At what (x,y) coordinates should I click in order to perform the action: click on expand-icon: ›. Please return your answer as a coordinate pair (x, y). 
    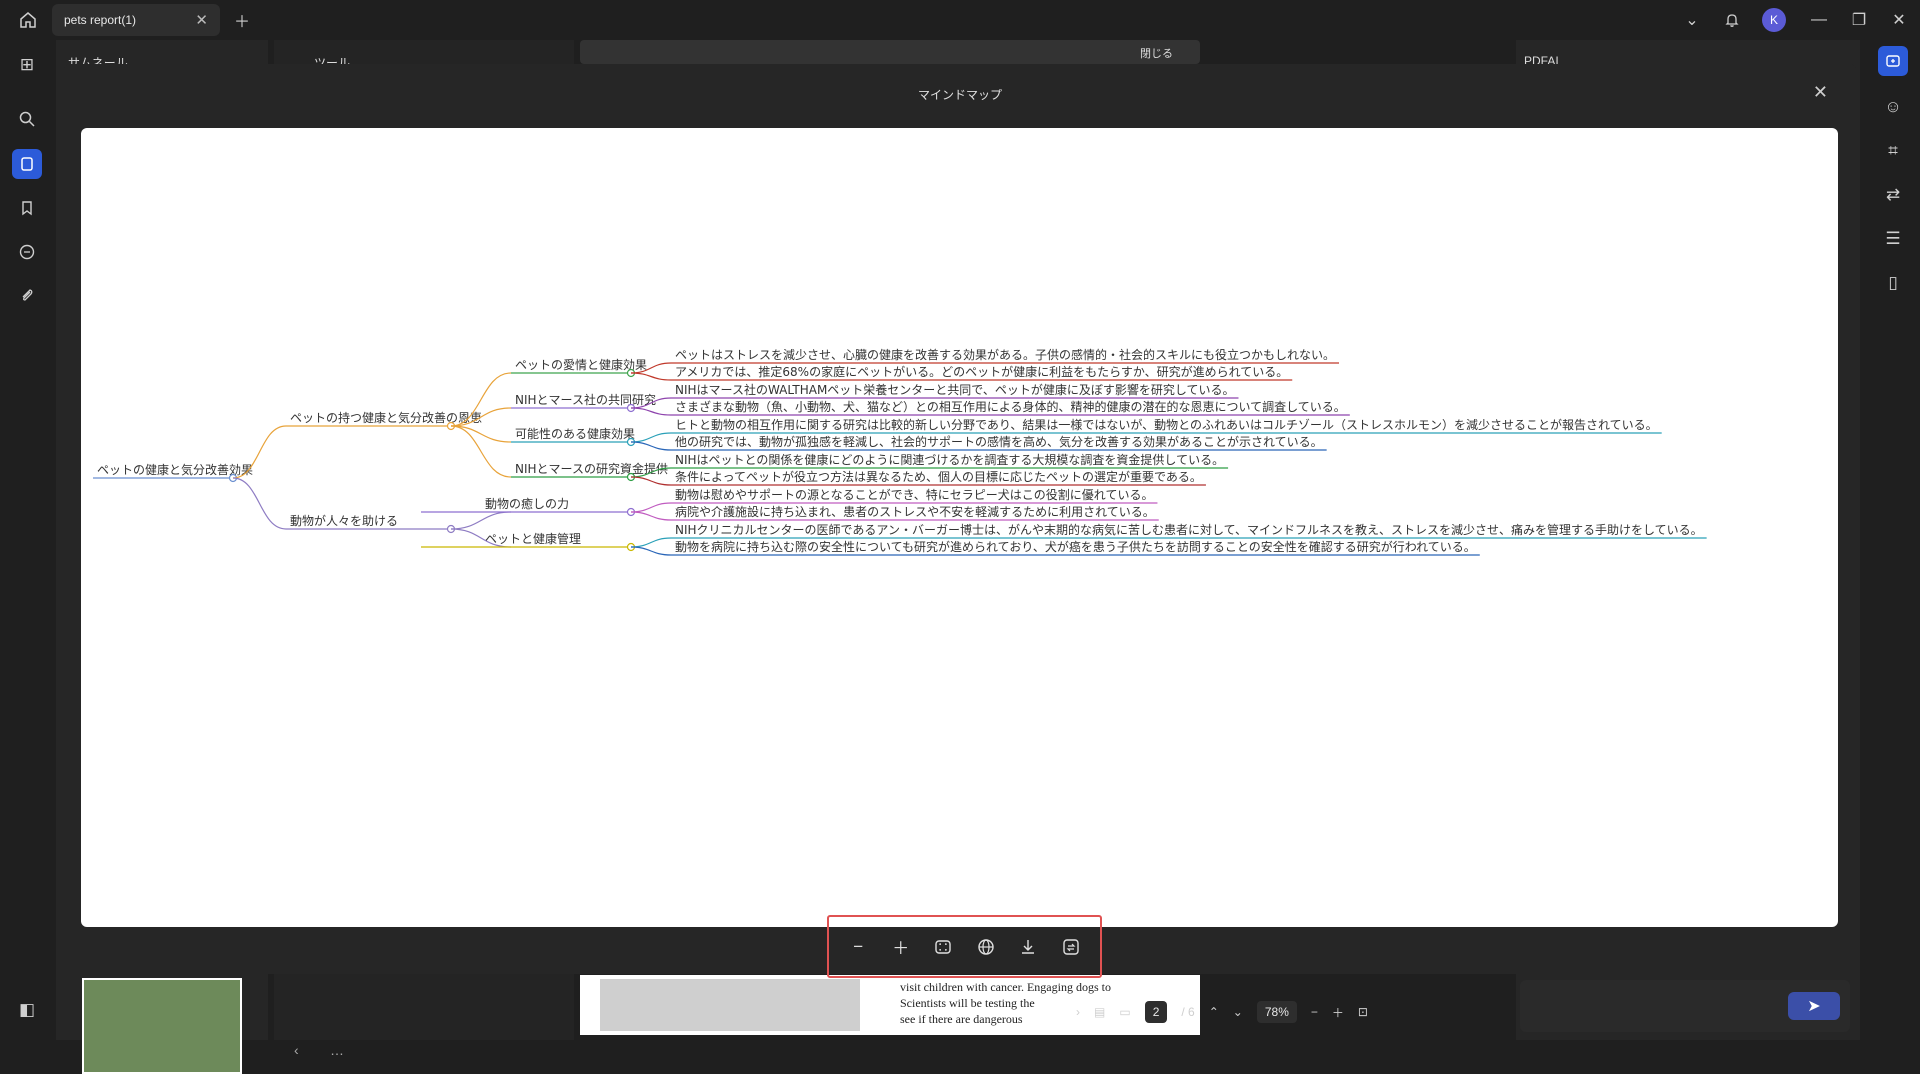
    Looking at the image, I should click on (1078, 1012).